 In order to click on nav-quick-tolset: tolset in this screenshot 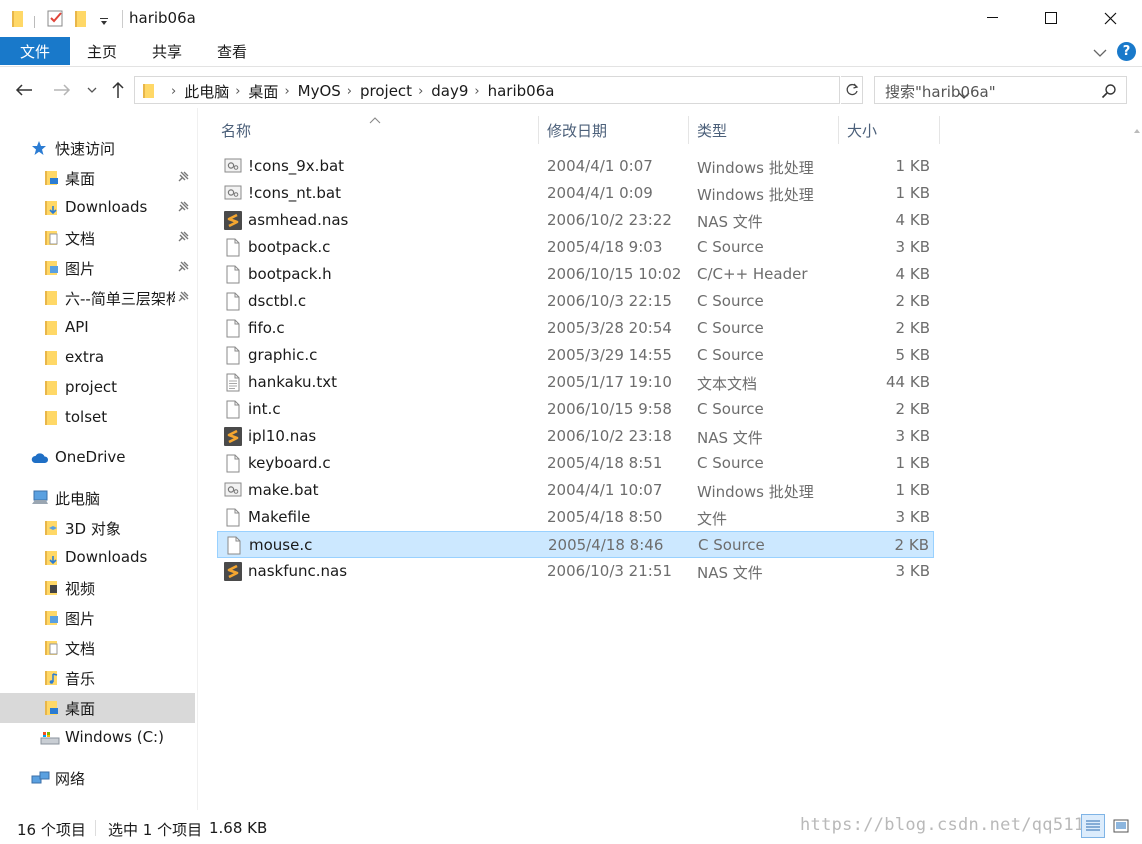, I will do `click(97, 418)`.